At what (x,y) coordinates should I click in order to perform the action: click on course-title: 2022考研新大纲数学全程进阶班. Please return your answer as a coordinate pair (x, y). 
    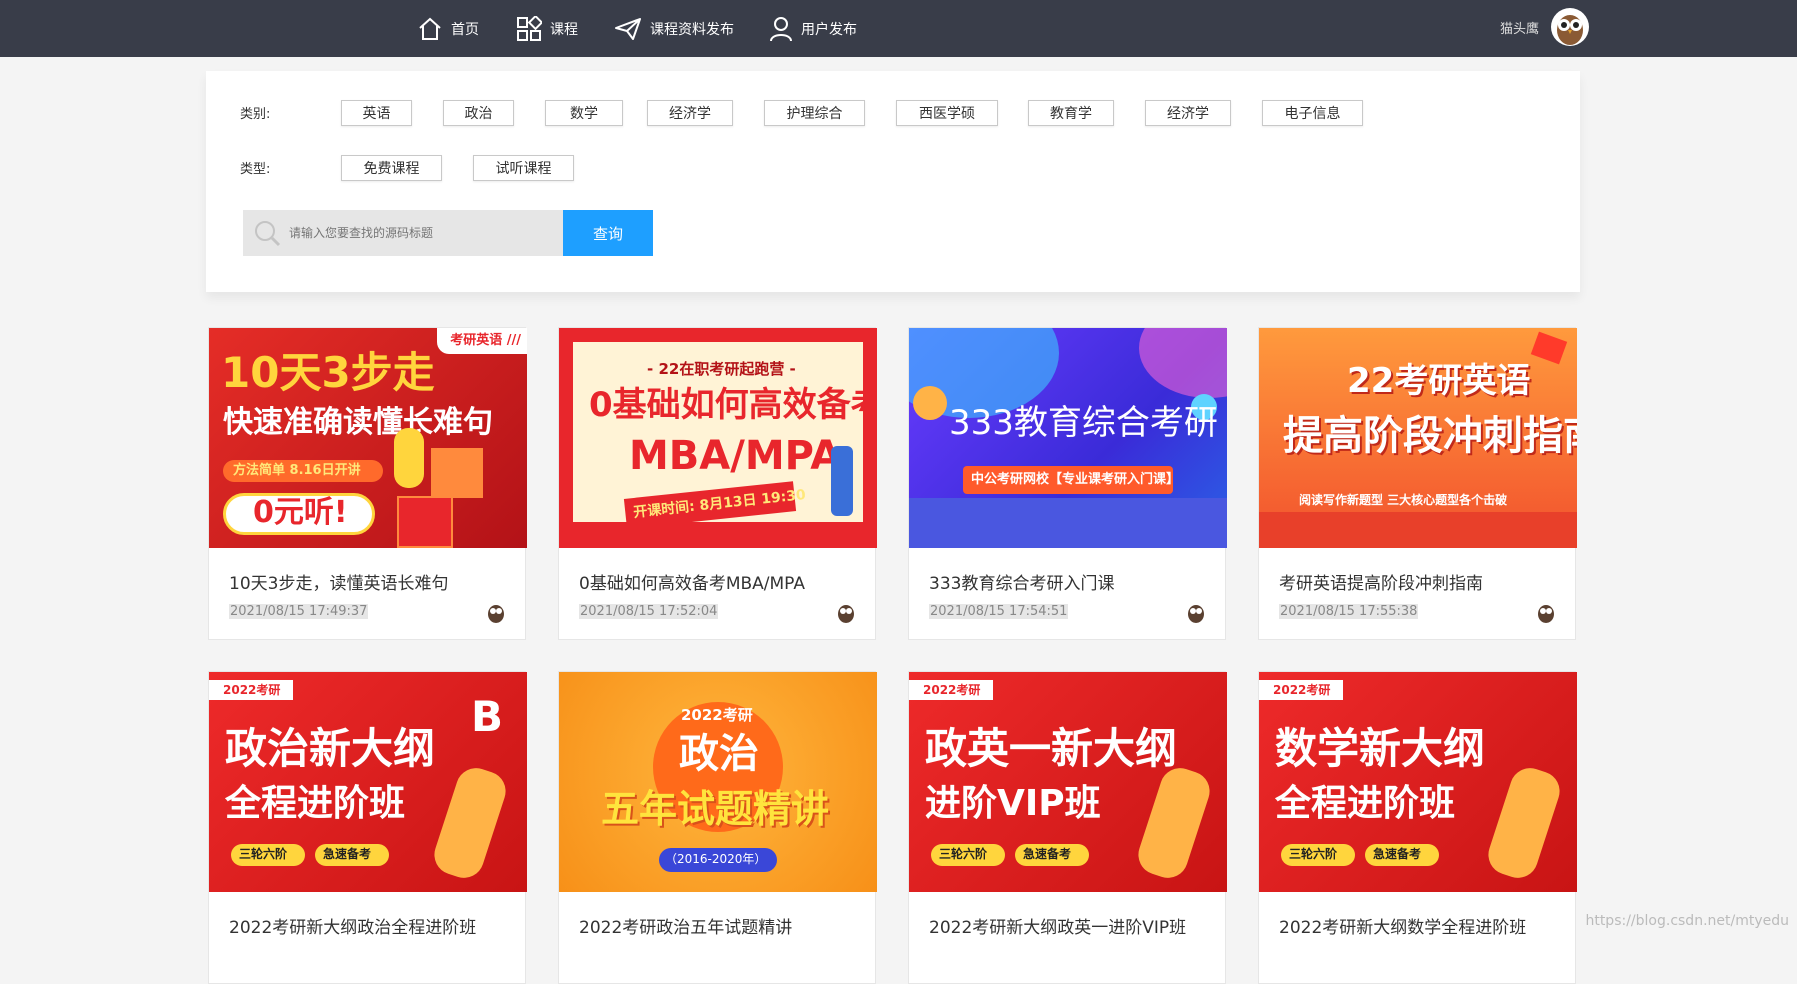
    Looking at the image, I should click on (1402, 925).